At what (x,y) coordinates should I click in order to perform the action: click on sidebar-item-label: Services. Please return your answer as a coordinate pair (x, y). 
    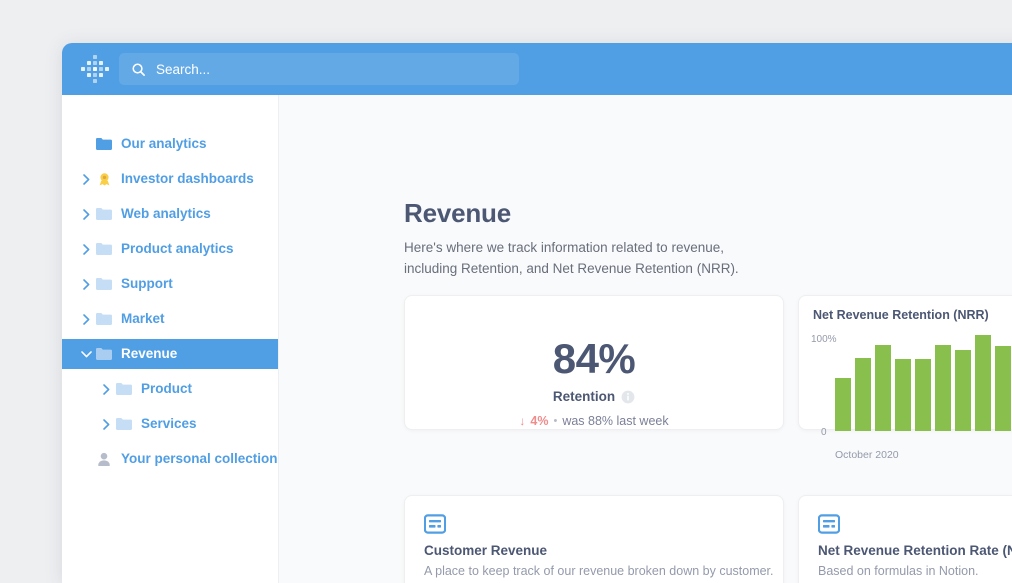
    Looking at the image, I should click on (169, 424).